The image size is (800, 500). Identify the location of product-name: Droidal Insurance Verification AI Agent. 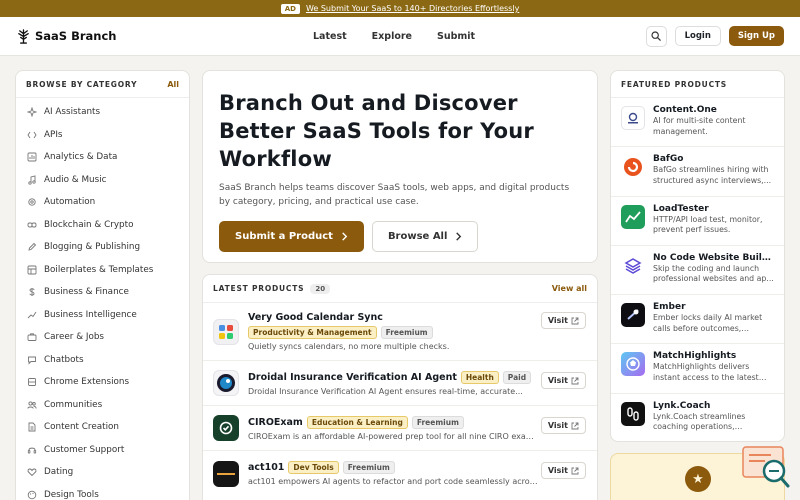
(352, 377).